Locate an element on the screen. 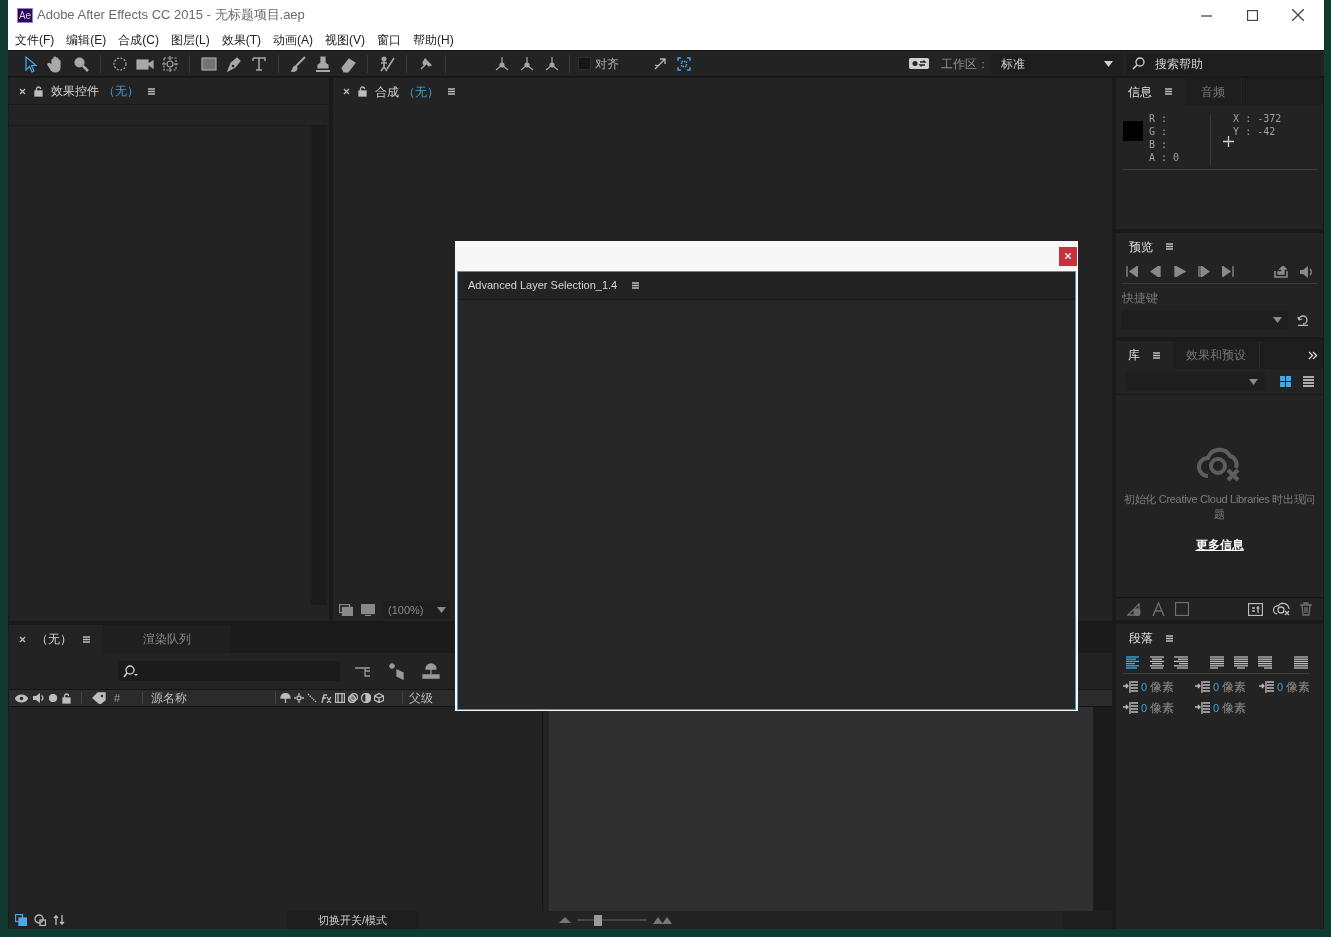 The image size is (1331, 937). selection-arrow-icon is located at coordinates (31, 63).